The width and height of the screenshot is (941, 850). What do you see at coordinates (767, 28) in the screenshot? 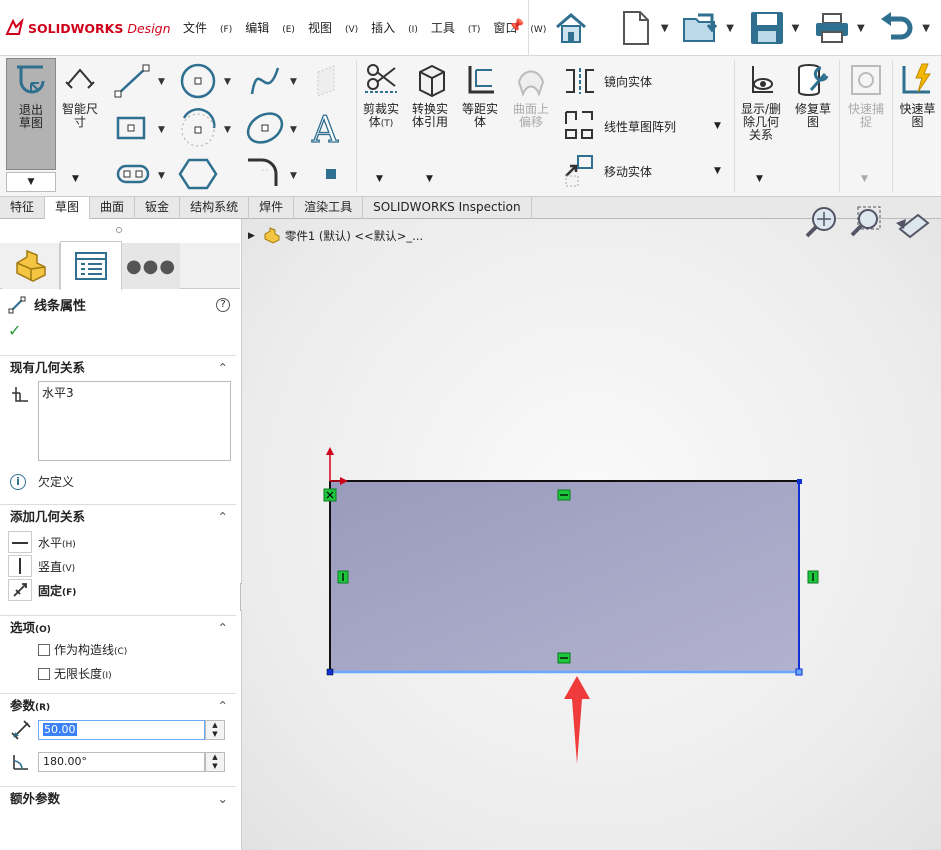
I see `save-icon` at bounding box center [767, 28].